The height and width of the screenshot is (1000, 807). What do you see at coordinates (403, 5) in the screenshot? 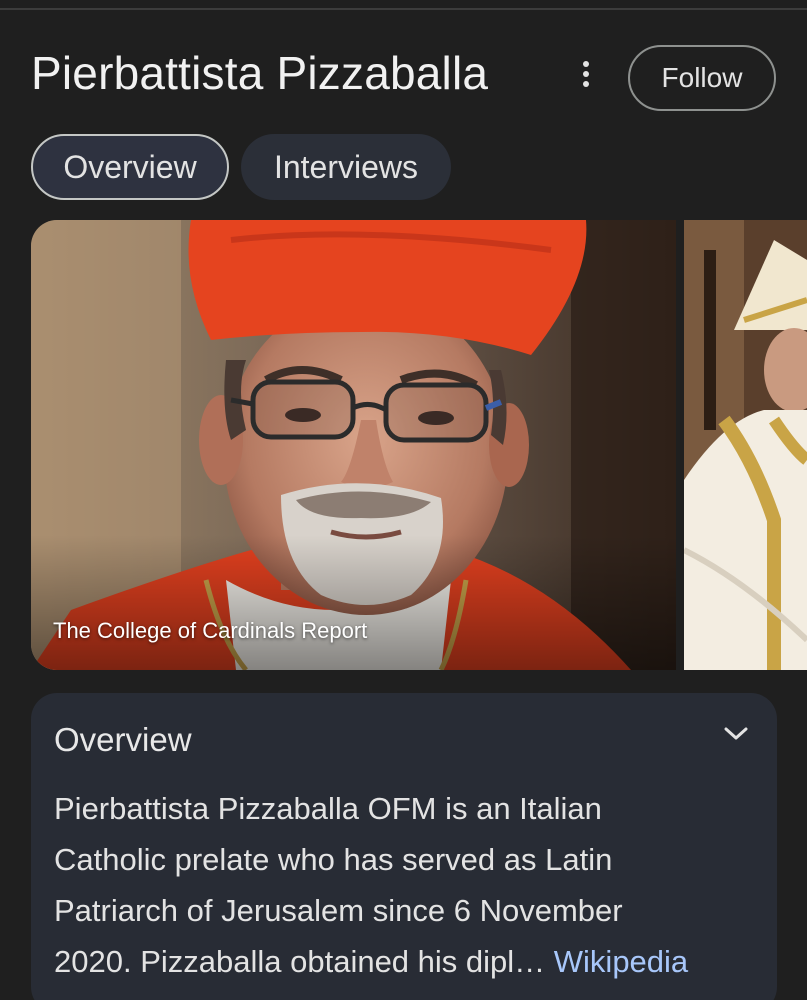
I see `top-divider` at bounding box center [403, 5].